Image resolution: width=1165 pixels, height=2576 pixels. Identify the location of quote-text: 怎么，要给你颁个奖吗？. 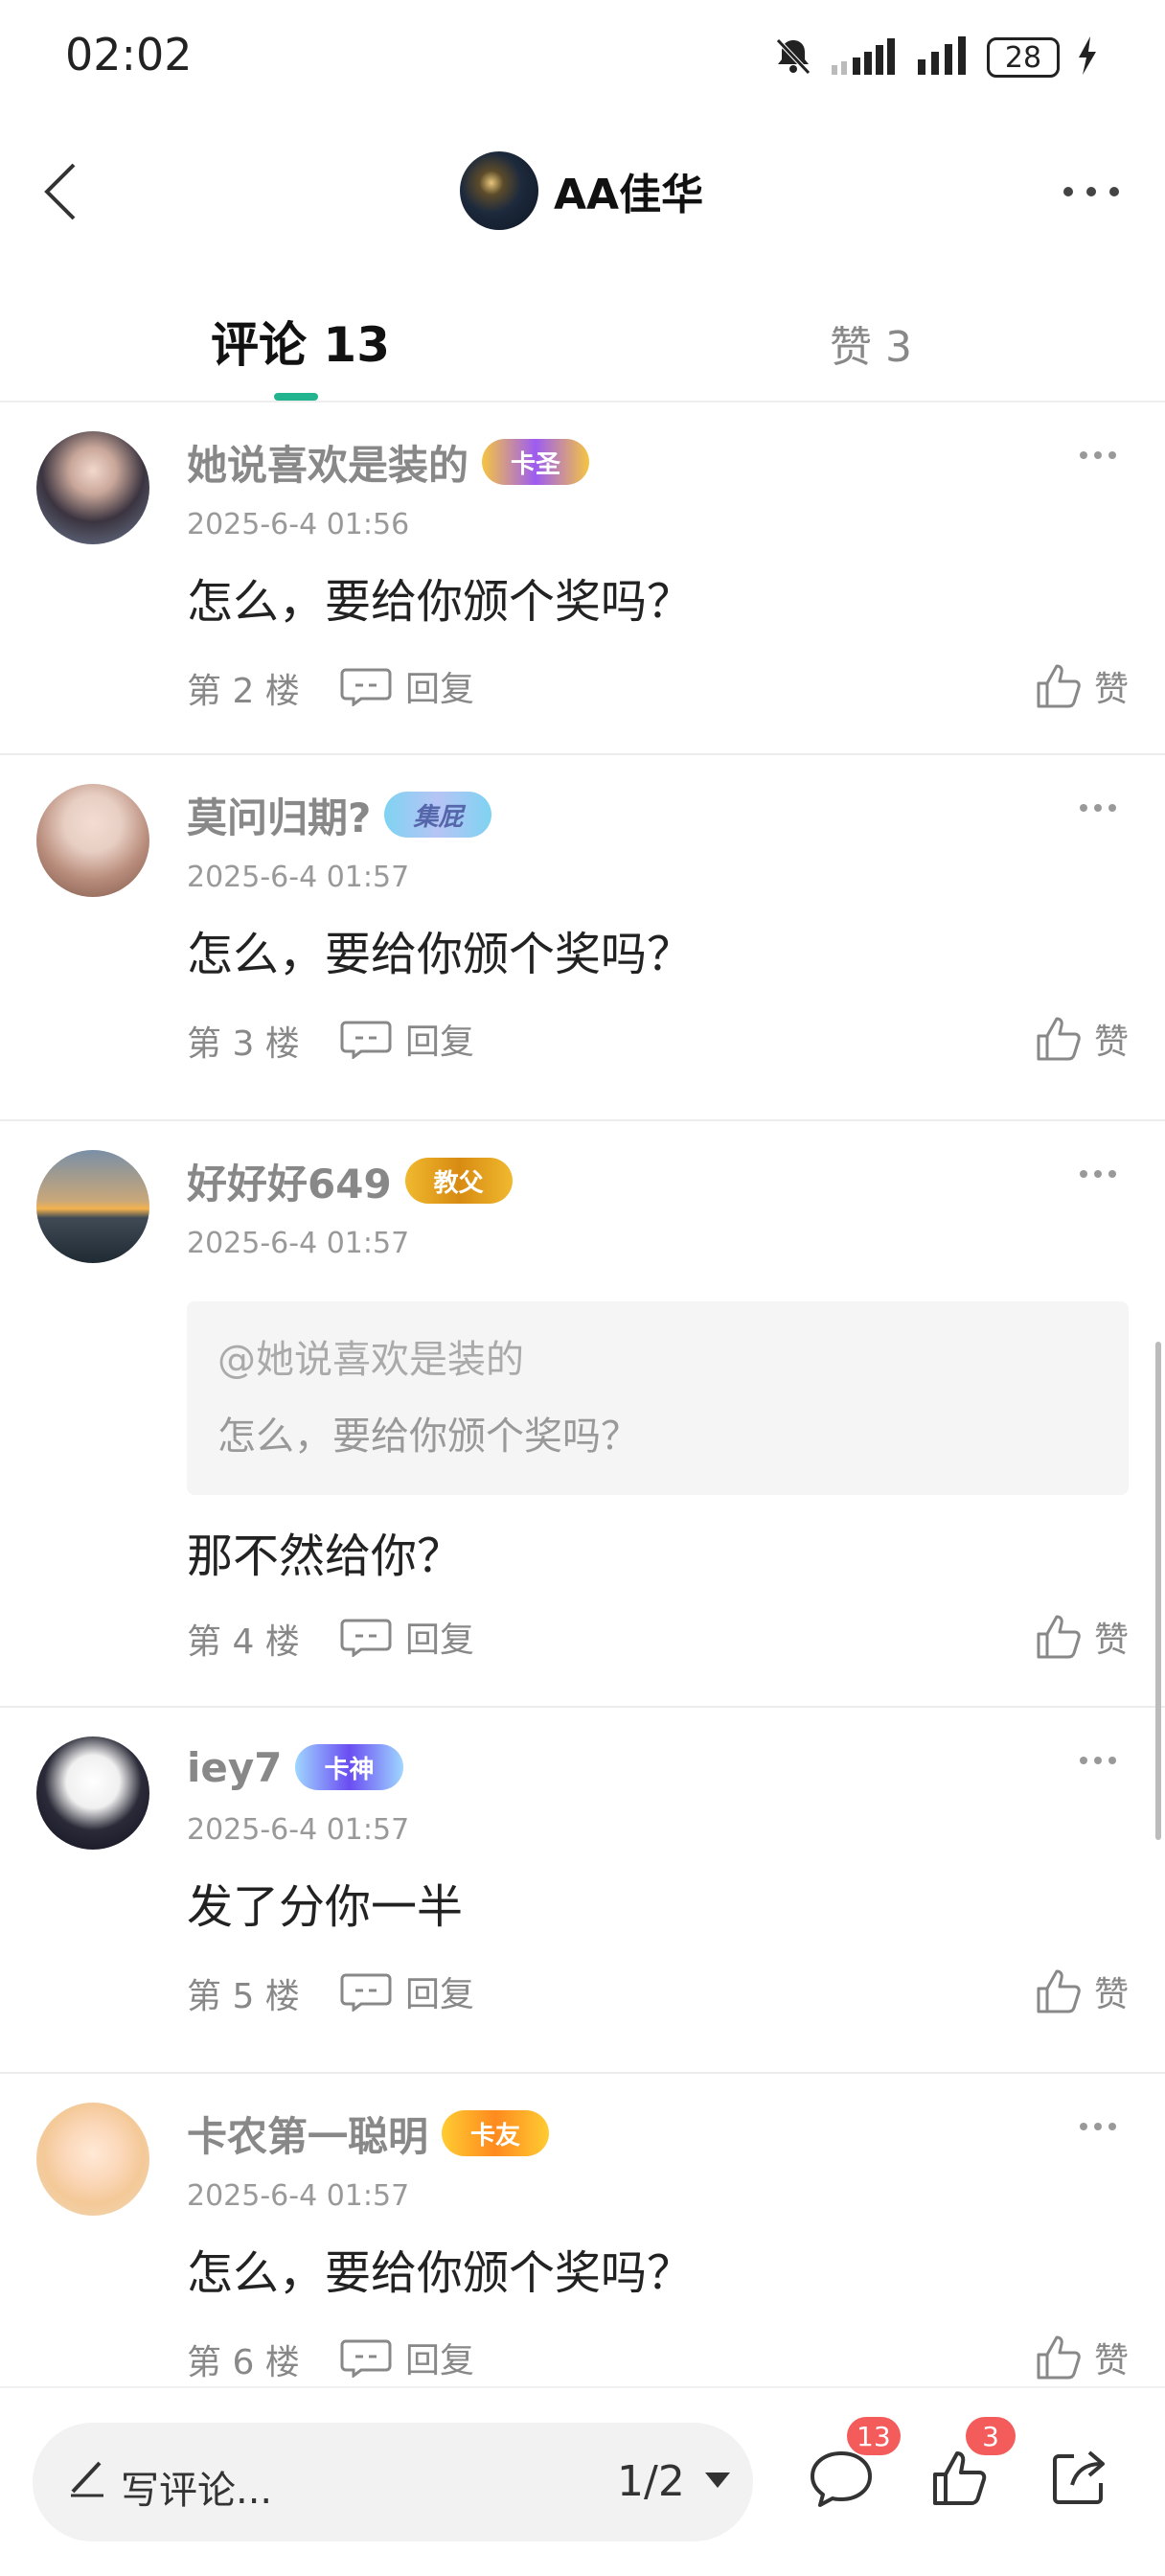
(428, 1436).